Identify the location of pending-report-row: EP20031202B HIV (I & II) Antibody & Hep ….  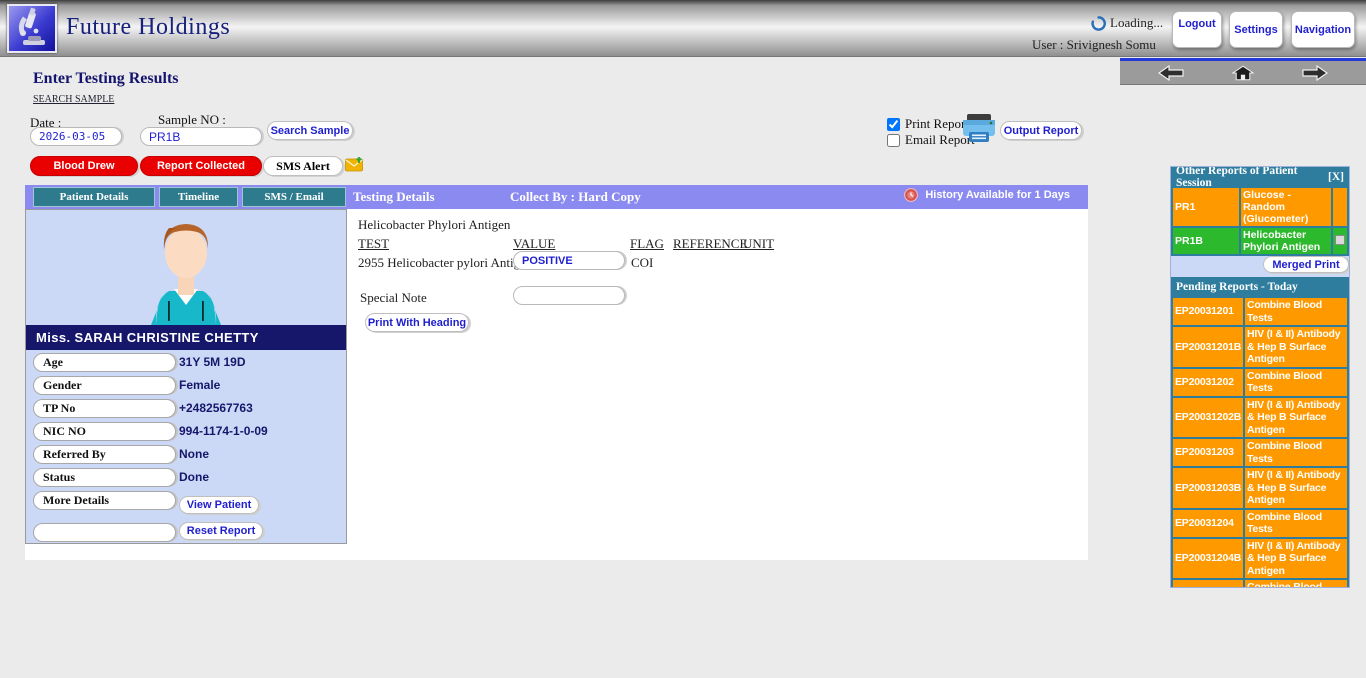
(1260, 417).